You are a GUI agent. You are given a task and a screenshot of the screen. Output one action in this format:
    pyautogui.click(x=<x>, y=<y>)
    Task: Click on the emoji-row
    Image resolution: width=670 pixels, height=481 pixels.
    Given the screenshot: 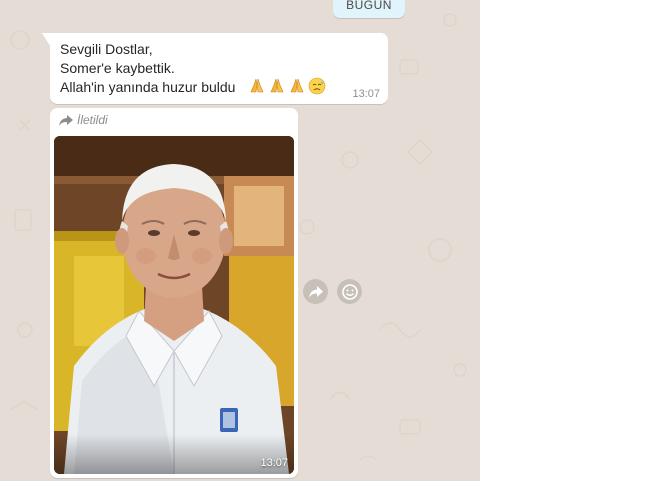 What is the action you would take?
    pyautogui.click(x=287, y=86)
    